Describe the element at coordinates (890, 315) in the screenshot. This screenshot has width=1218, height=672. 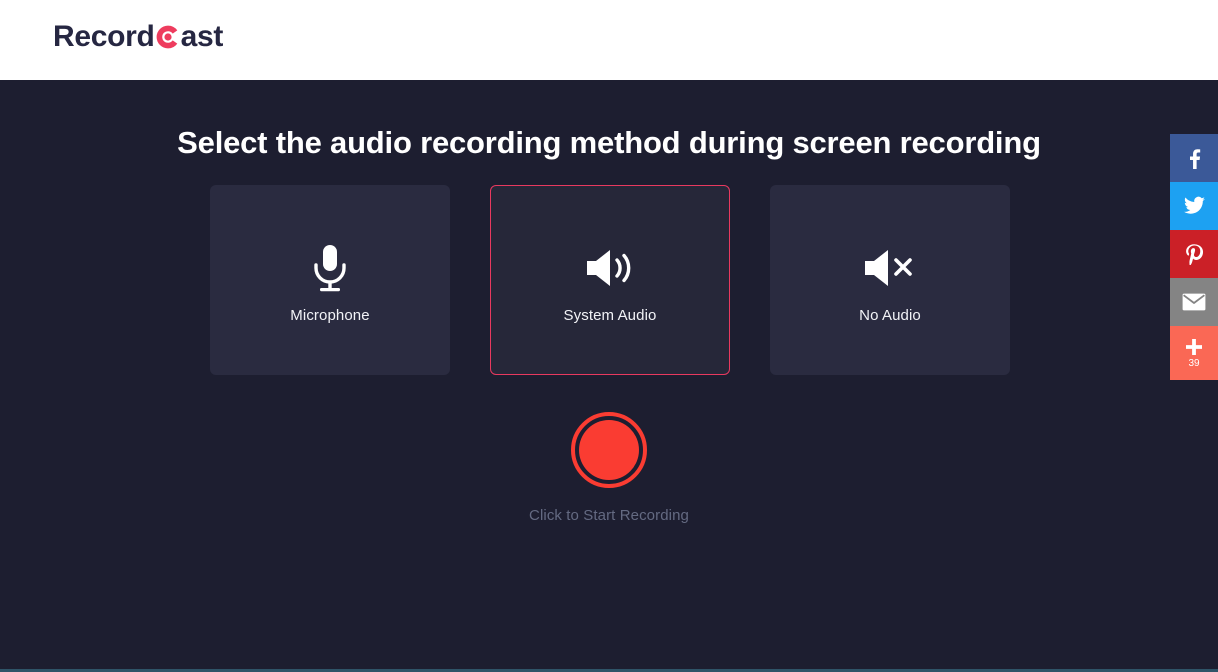
I see `audio-option-label: No Audio` at that location.